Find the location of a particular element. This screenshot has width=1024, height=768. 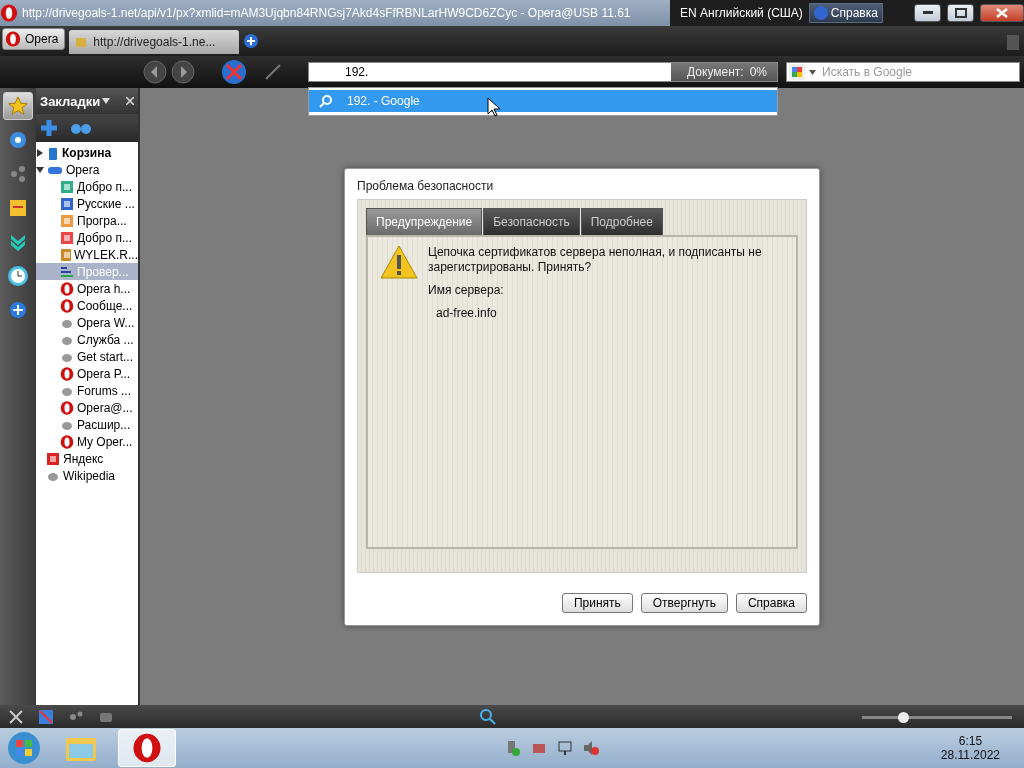

minimize-button is located at coordinates (927, 13).